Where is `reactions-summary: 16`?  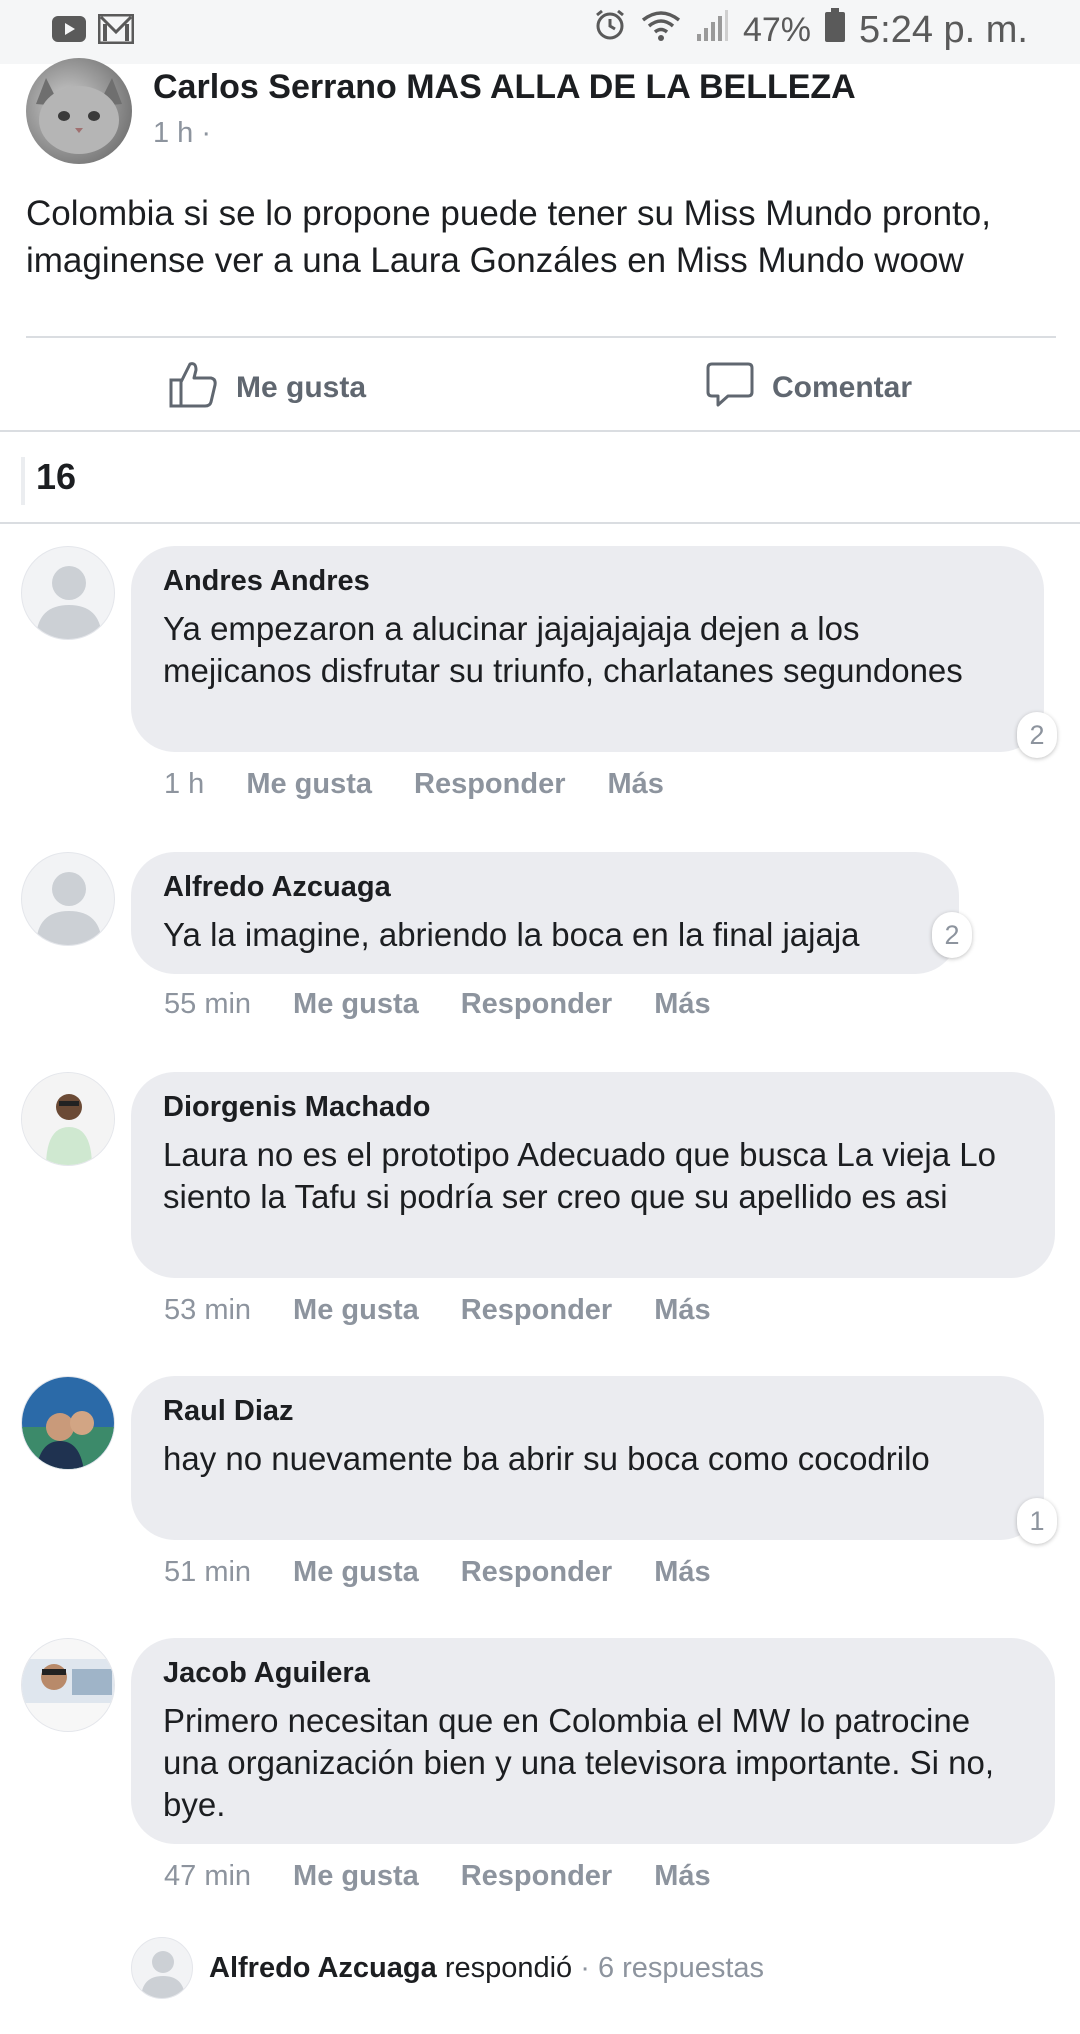
reactions-summary: 16 is located at coordinates (540, 477).